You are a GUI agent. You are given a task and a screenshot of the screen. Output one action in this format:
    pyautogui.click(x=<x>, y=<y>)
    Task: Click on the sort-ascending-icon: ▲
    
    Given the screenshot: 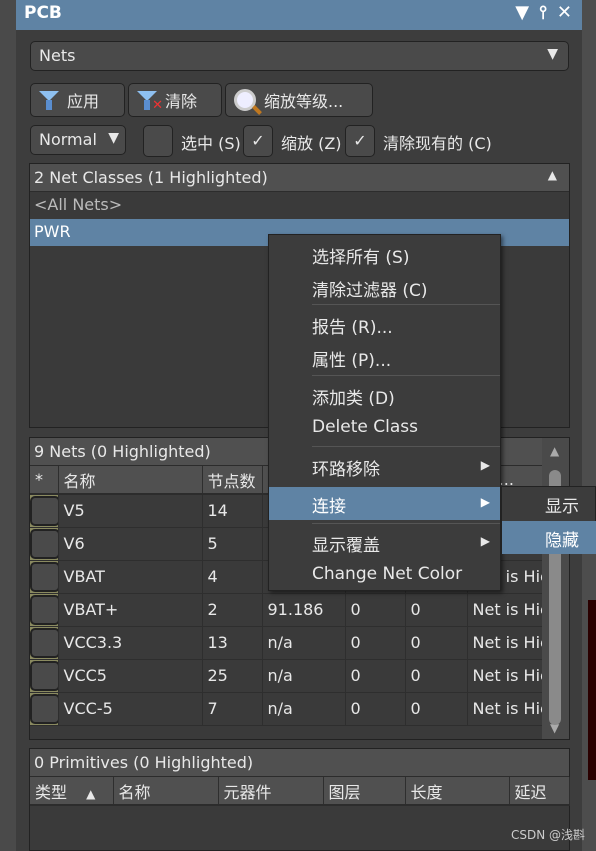 What is the action you would take?
    pyautogui.click(x=91, y=793)
    